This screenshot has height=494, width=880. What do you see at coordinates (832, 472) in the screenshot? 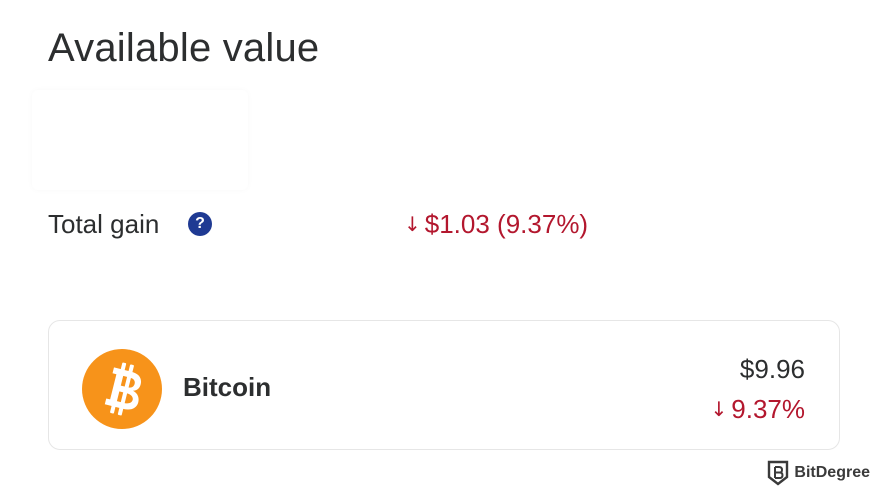
I see `watermark-text: BitDegree` at bounding box center [832, 472].